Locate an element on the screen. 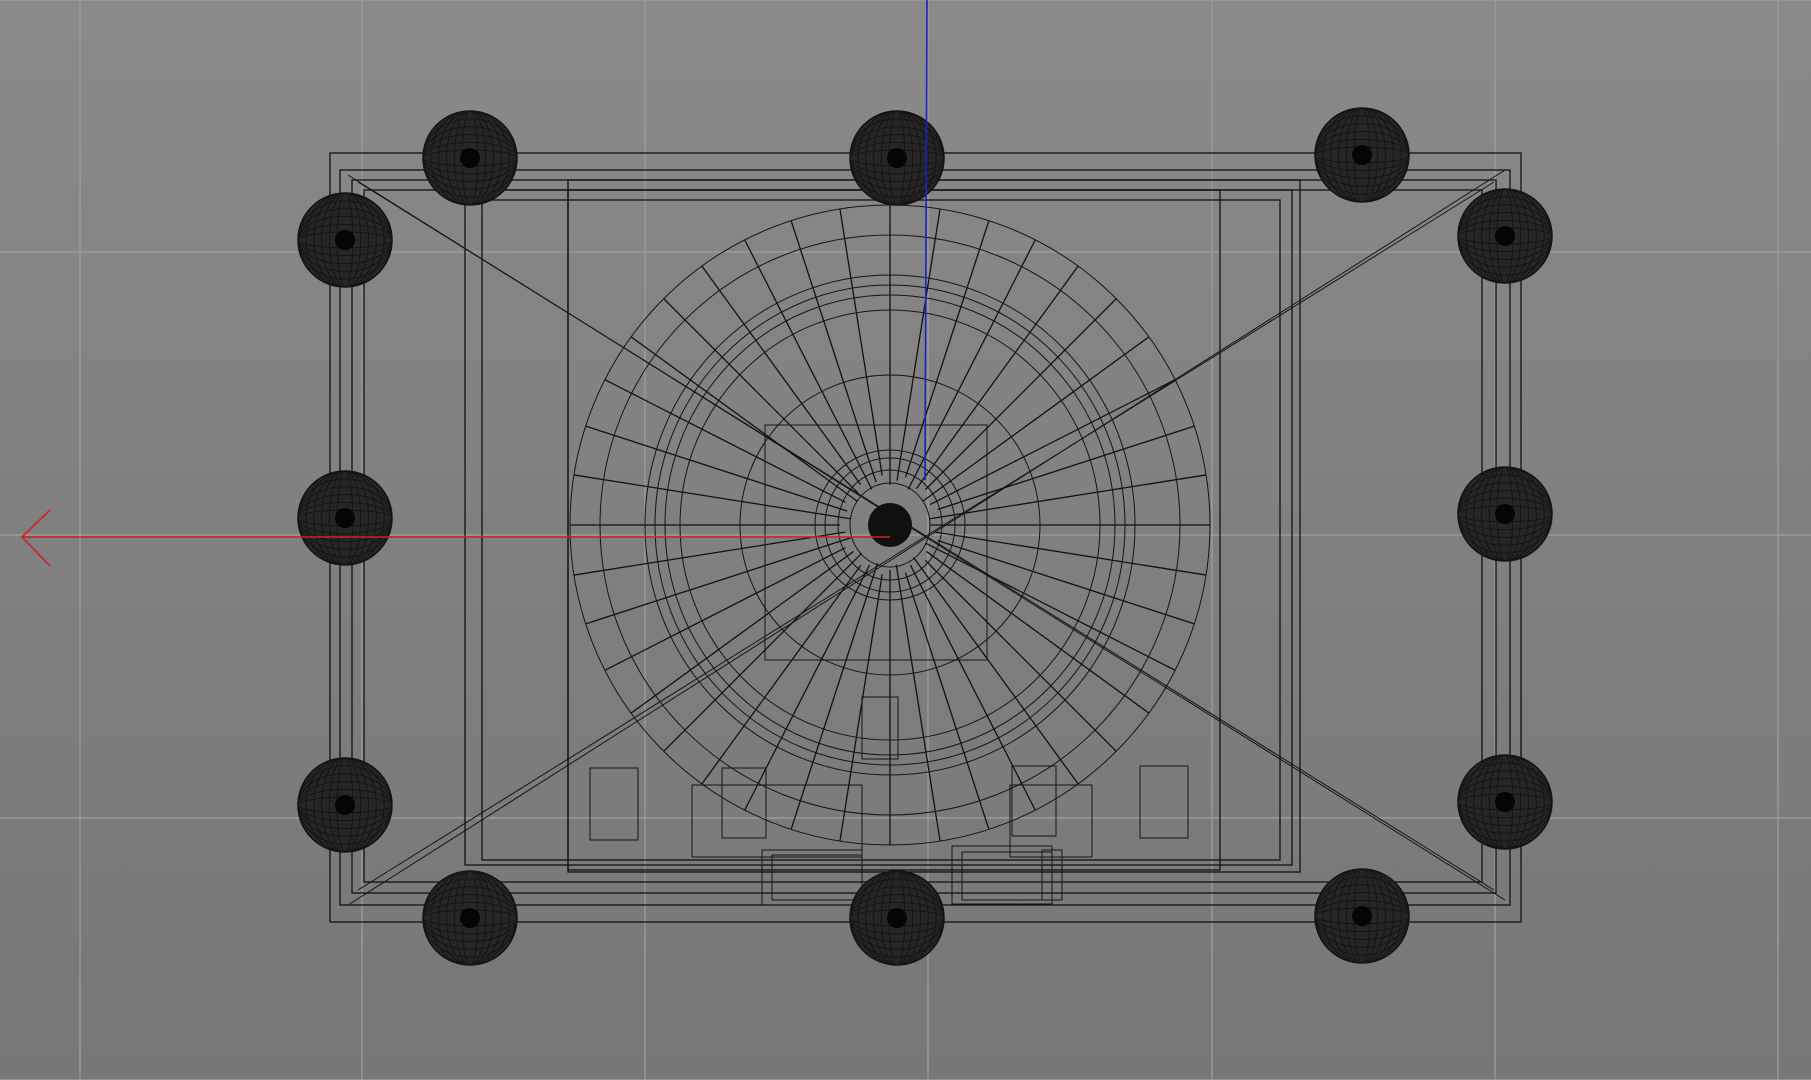 The height and width of the screenshot is (1080, 1811). x-axis-arrow-icon is located at coordinates (35, 538).